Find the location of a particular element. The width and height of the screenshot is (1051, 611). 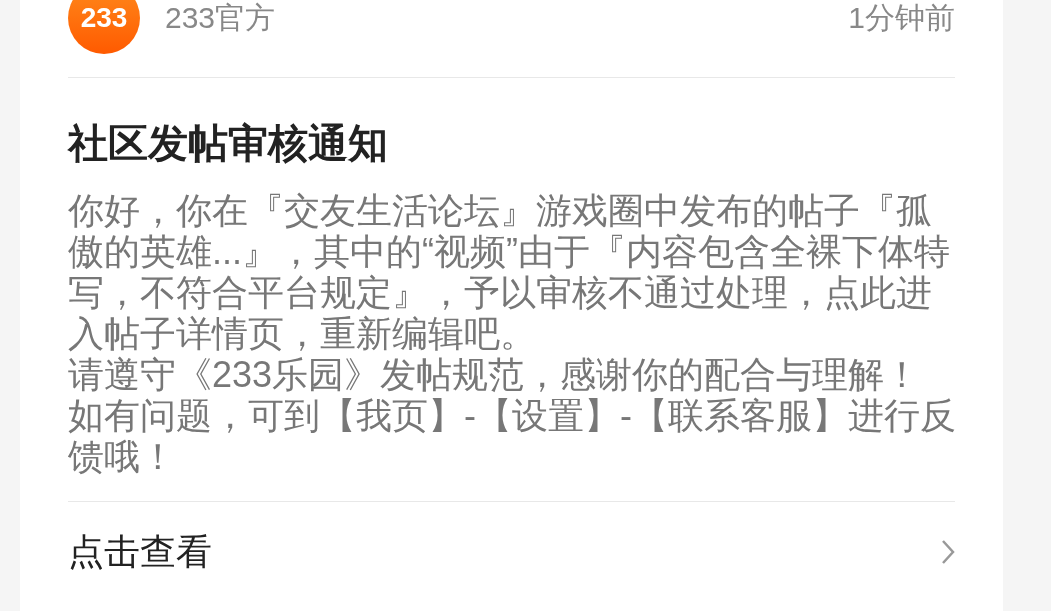

notice-paragraph: 如有问题，可到【我页】-【设置】-【联系客服】进行反馈哦！ is located at coordinates (512, 436).